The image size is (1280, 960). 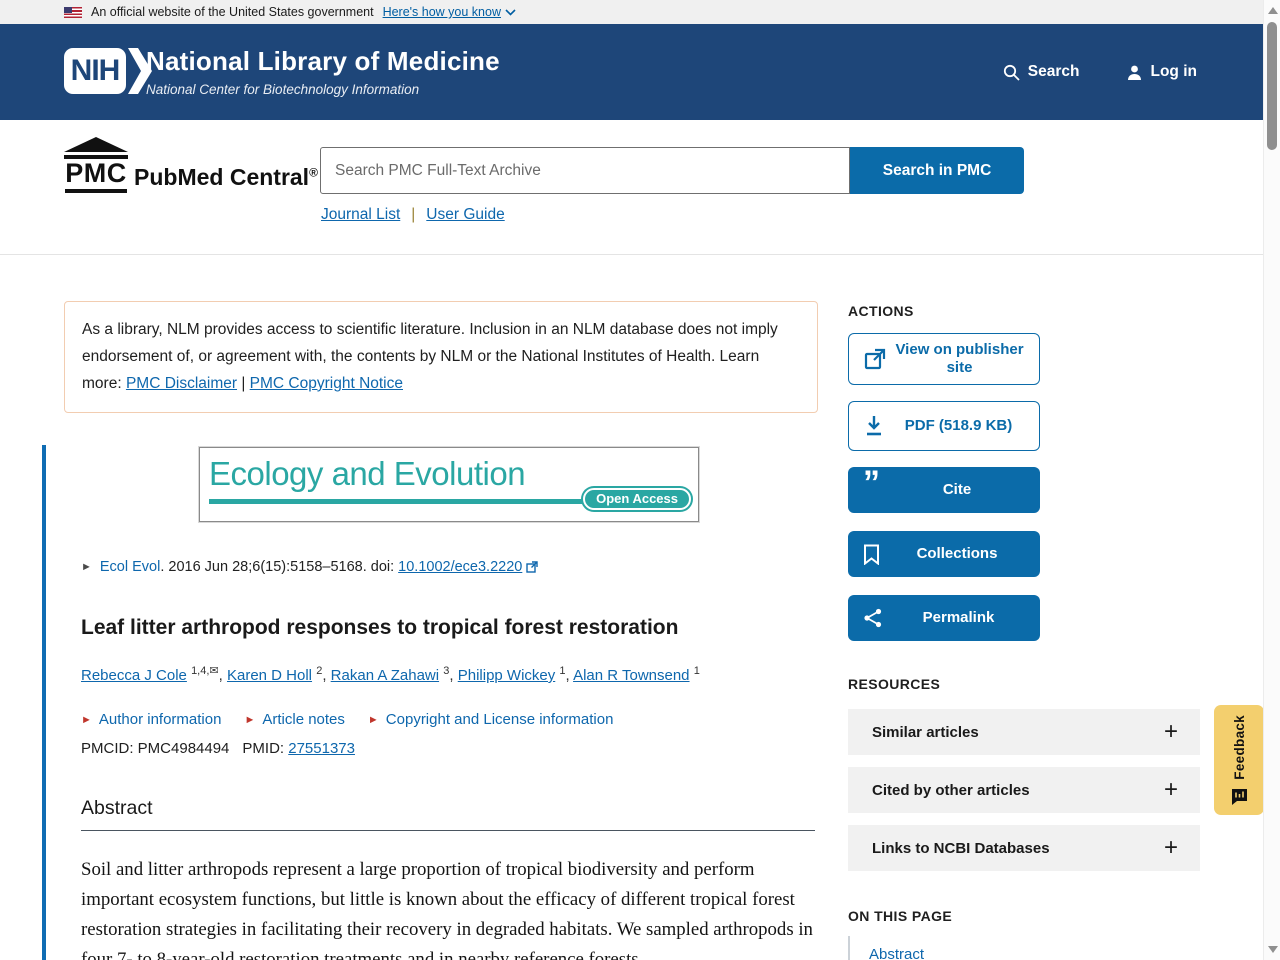 What do you see at coordinates (1024, 848) in the screenshot?
I see `ncbi-links-accordion: Links to NCBI Databases +` at bounding box center [1024, 848].